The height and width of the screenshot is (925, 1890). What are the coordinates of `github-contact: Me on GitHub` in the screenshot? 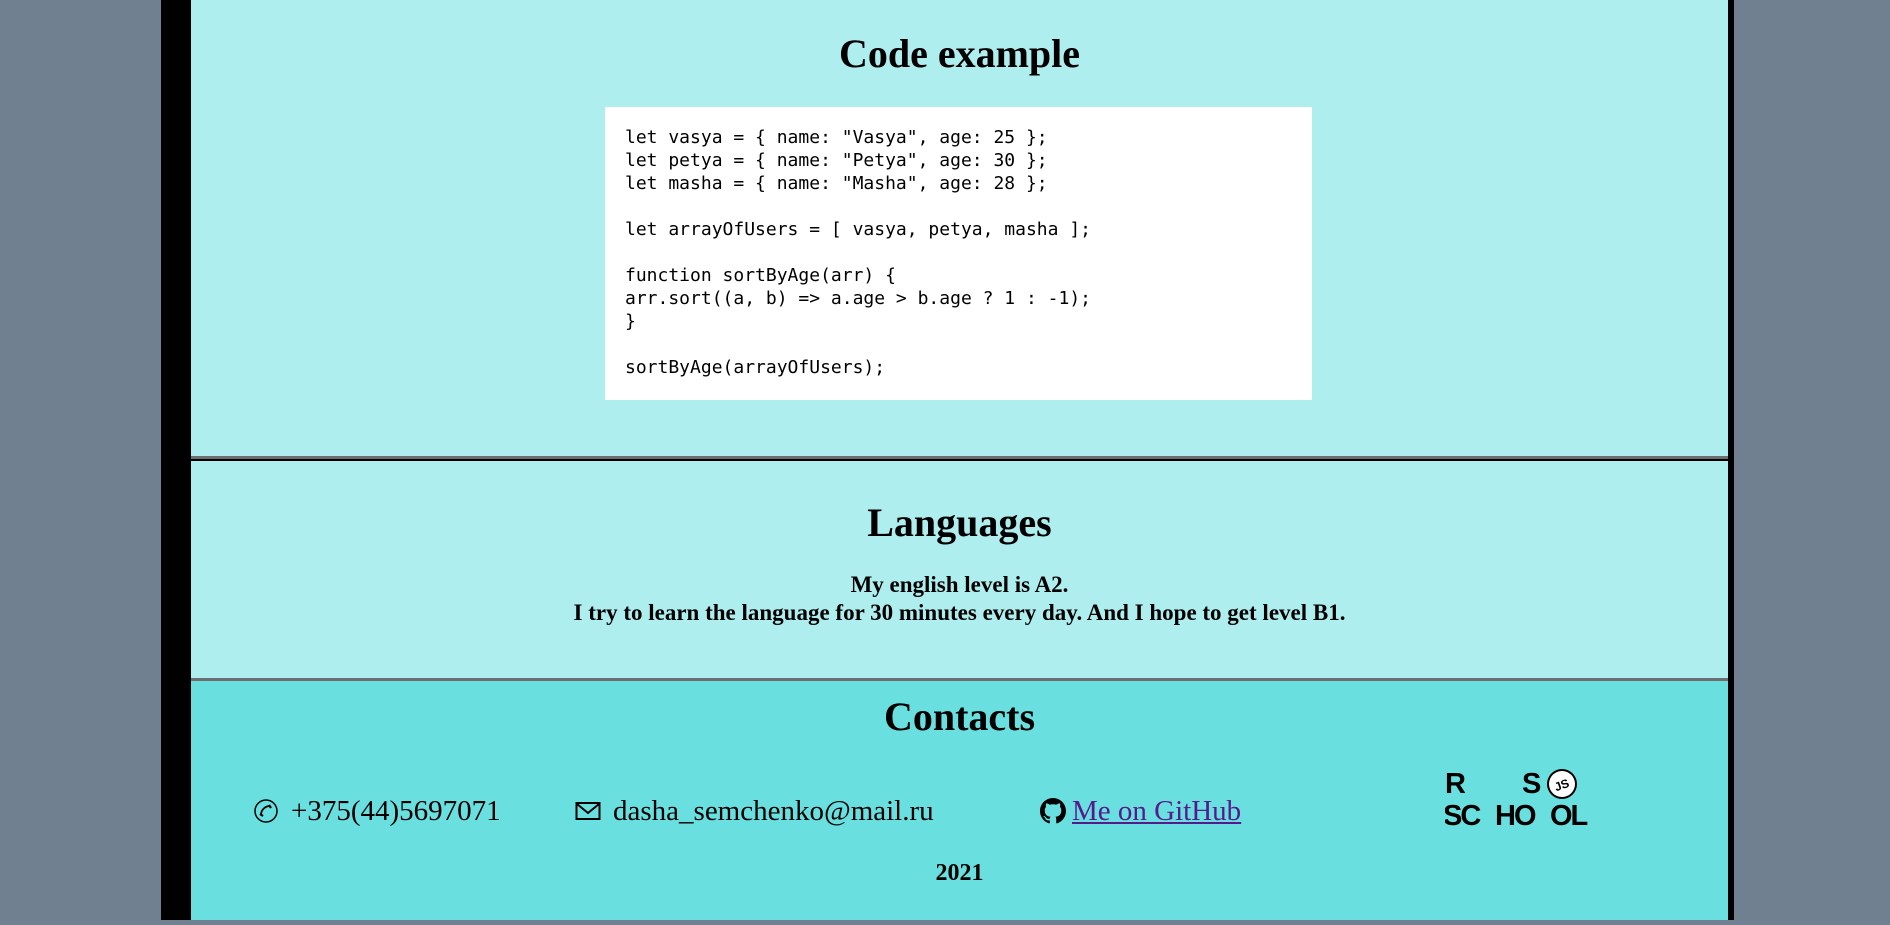 It's located at (1140, 811).